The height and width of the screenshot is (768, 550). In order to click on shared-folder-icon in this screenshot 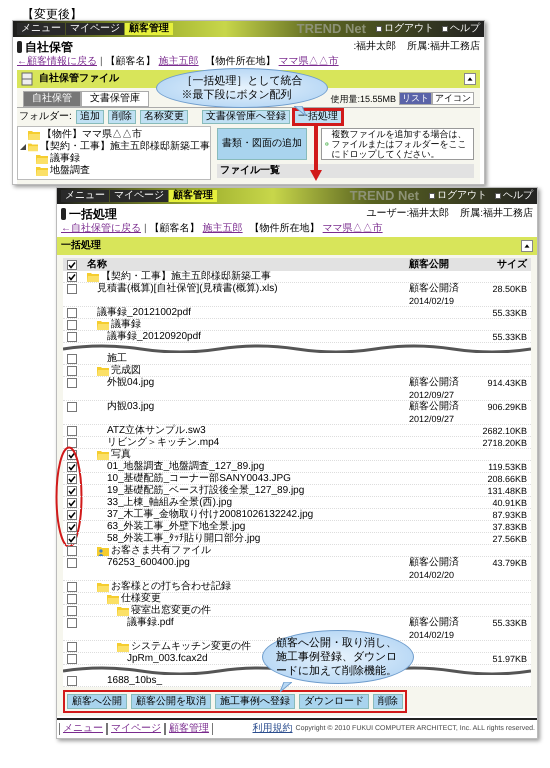, I will do `click(103, 551)`.